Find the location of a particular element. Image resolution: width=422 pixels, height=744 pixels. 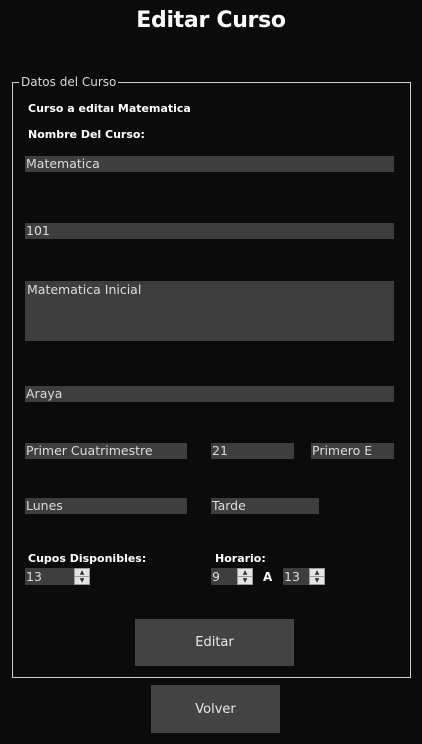

schedule-separator: A is located at coordinates (268, 577).